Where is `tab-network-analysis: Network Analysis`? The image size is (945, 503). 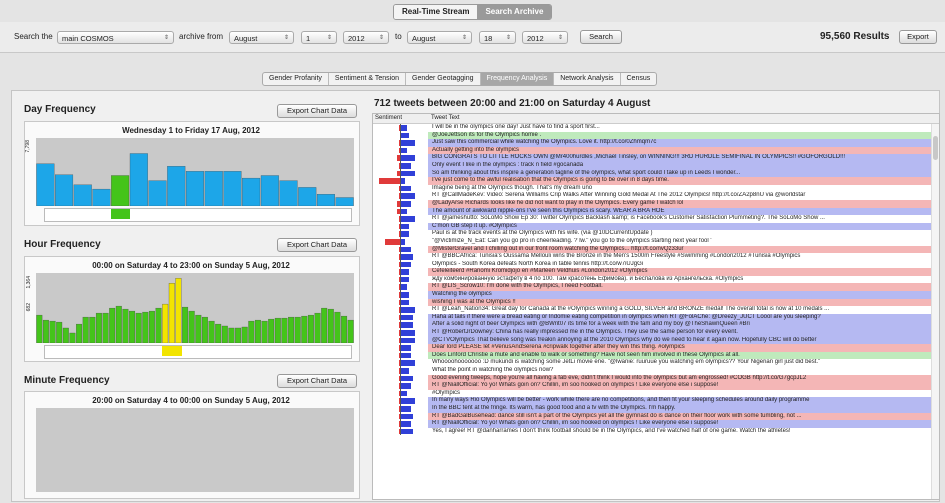 tab-network-analysis: Network Analysis is located at coordinates (587, 79).